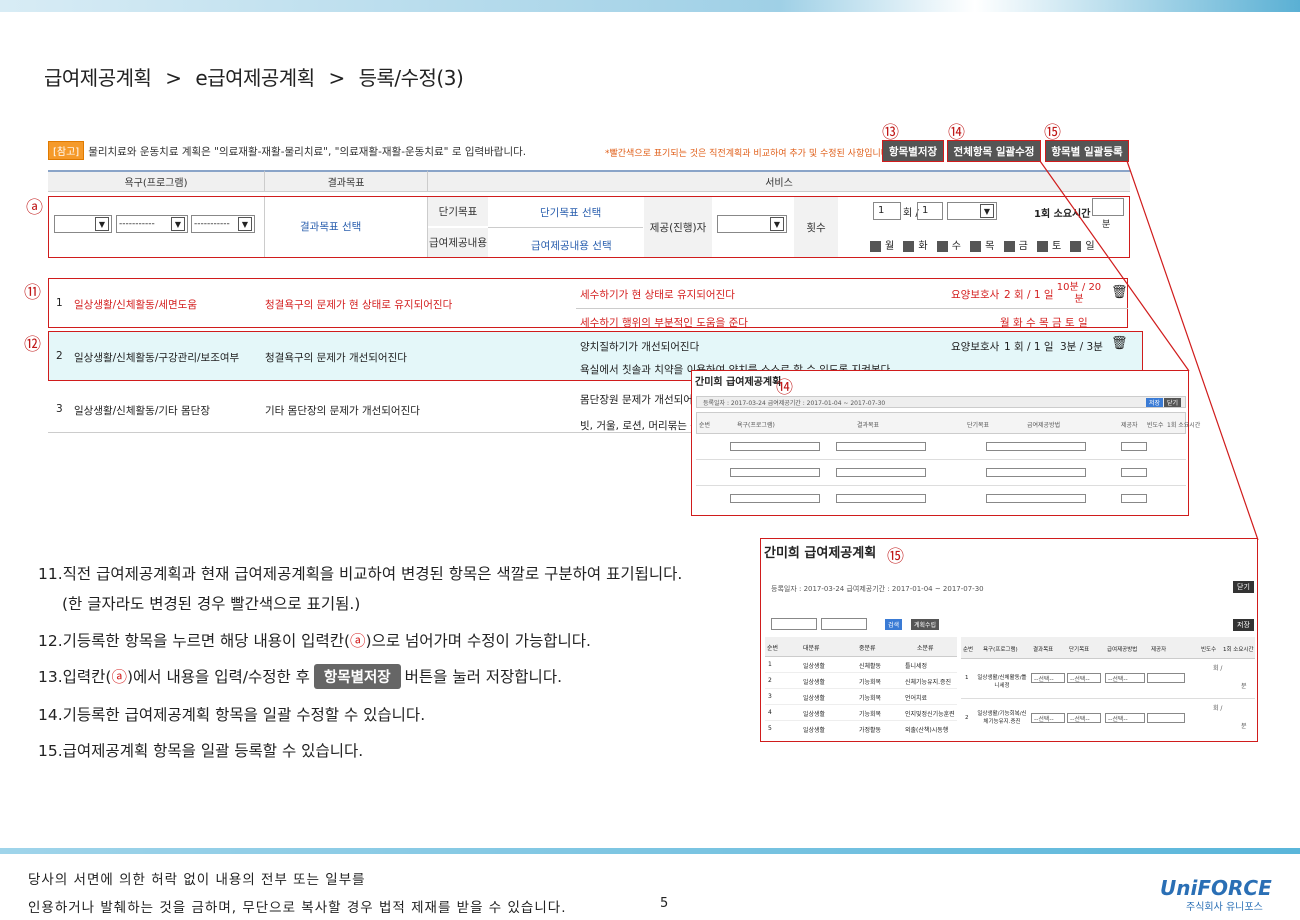  I want to click on marker-15: ⑮, so click(895, 557).